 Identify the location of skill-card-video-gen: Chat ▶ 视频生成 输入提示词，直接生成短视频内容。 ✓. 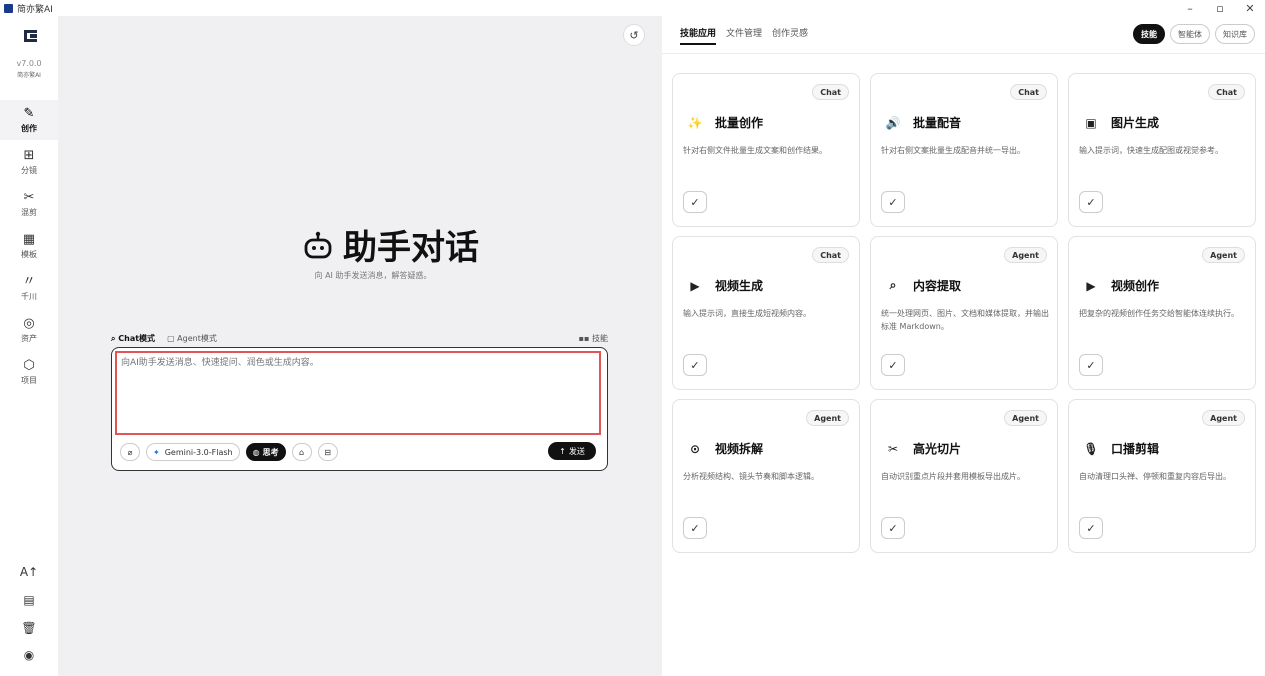
(766, 313).